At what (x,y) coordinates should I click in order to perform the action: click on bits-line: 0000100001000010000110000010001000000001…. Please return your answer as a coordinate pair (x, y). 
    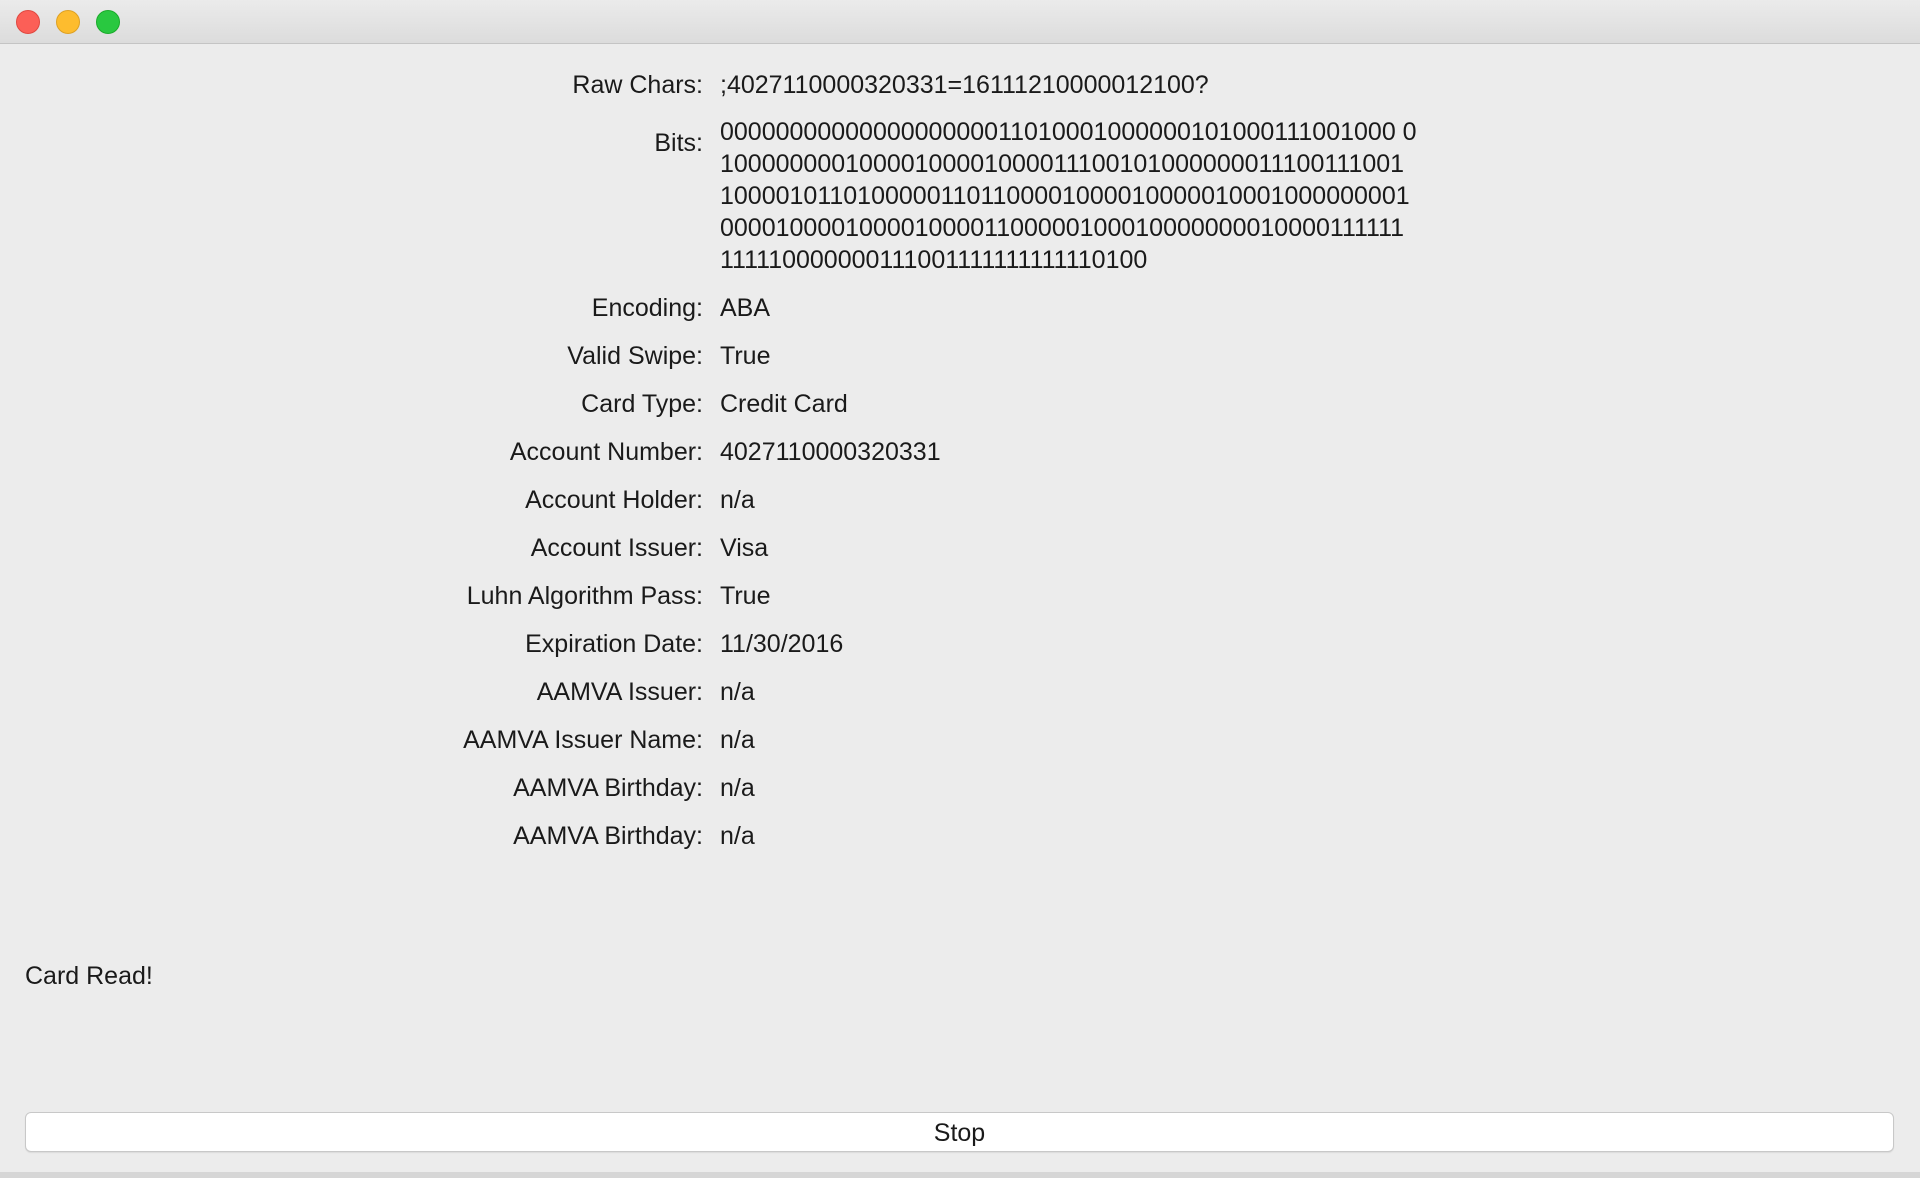
    Looking at the image, I should click on (1062, 228).